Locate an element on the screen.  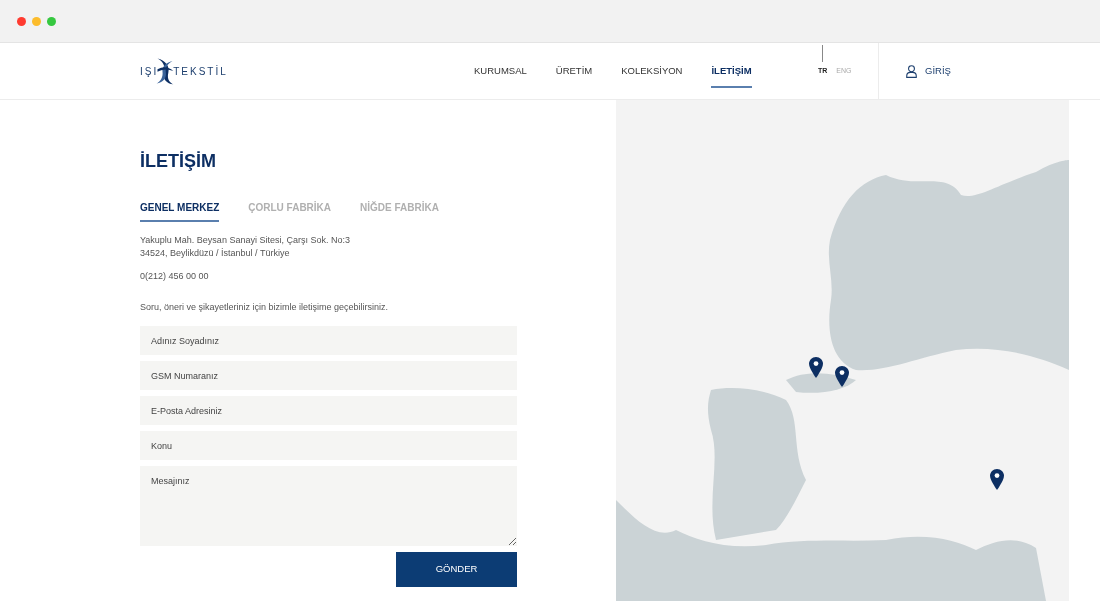
nav-link: KOLEKSİYON is located at coordinates (652, 71).